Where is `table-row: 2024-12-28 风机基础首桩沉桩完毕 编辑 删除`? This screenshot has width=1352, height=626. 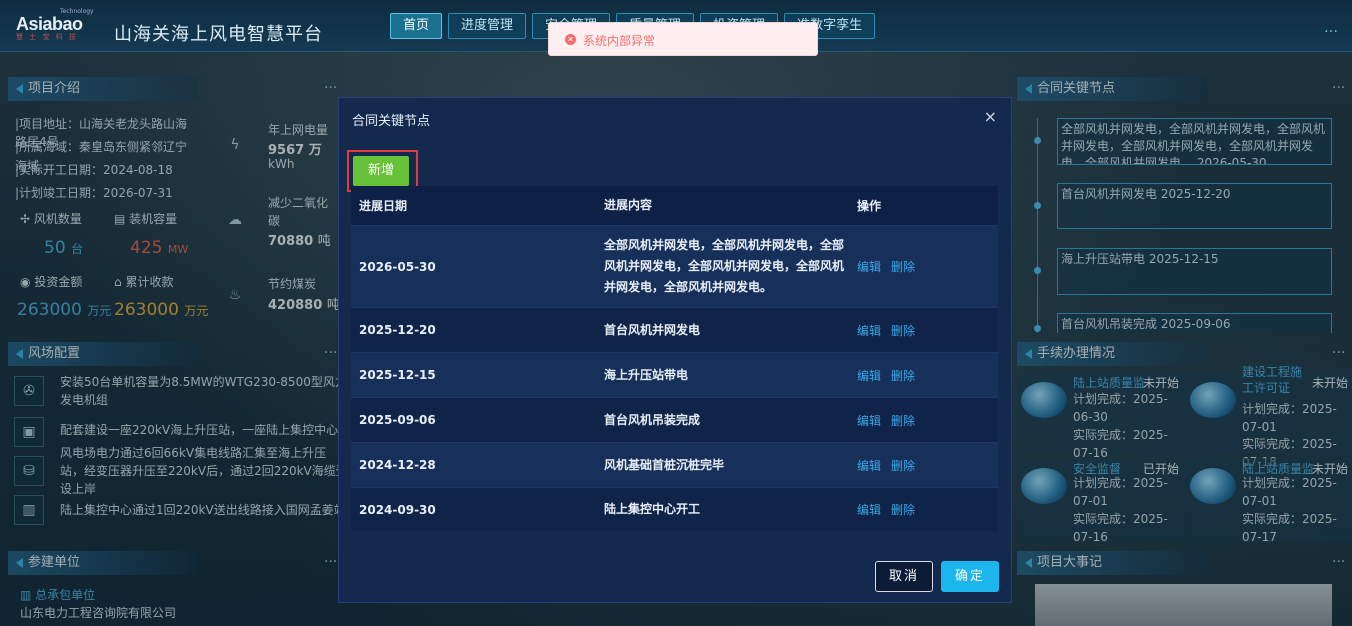 table-row: 2024-12-28 风机基础首桩沉桩完毕 编辑 删除 is located at coordinates (674, 464).